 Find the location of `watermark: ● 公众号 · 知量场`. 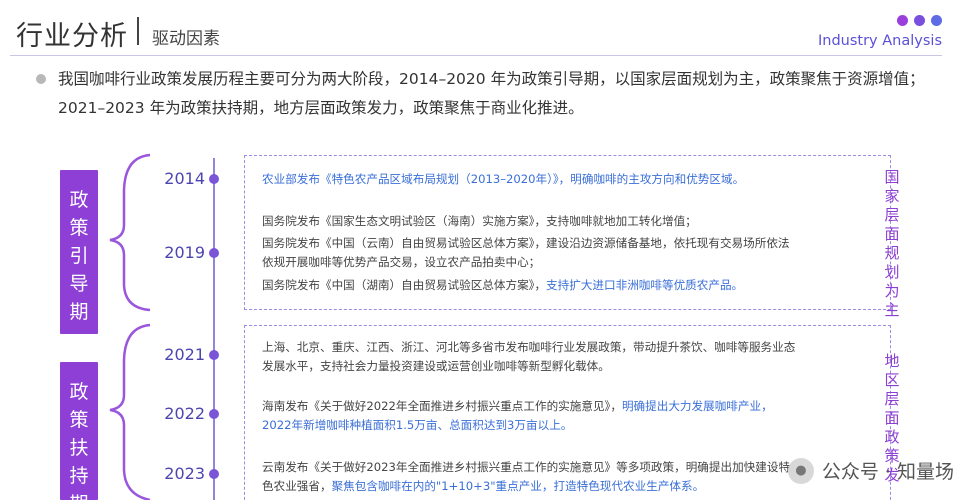

watermark: ● 公众号 · 知量场 is located at coordinates (870, 470).